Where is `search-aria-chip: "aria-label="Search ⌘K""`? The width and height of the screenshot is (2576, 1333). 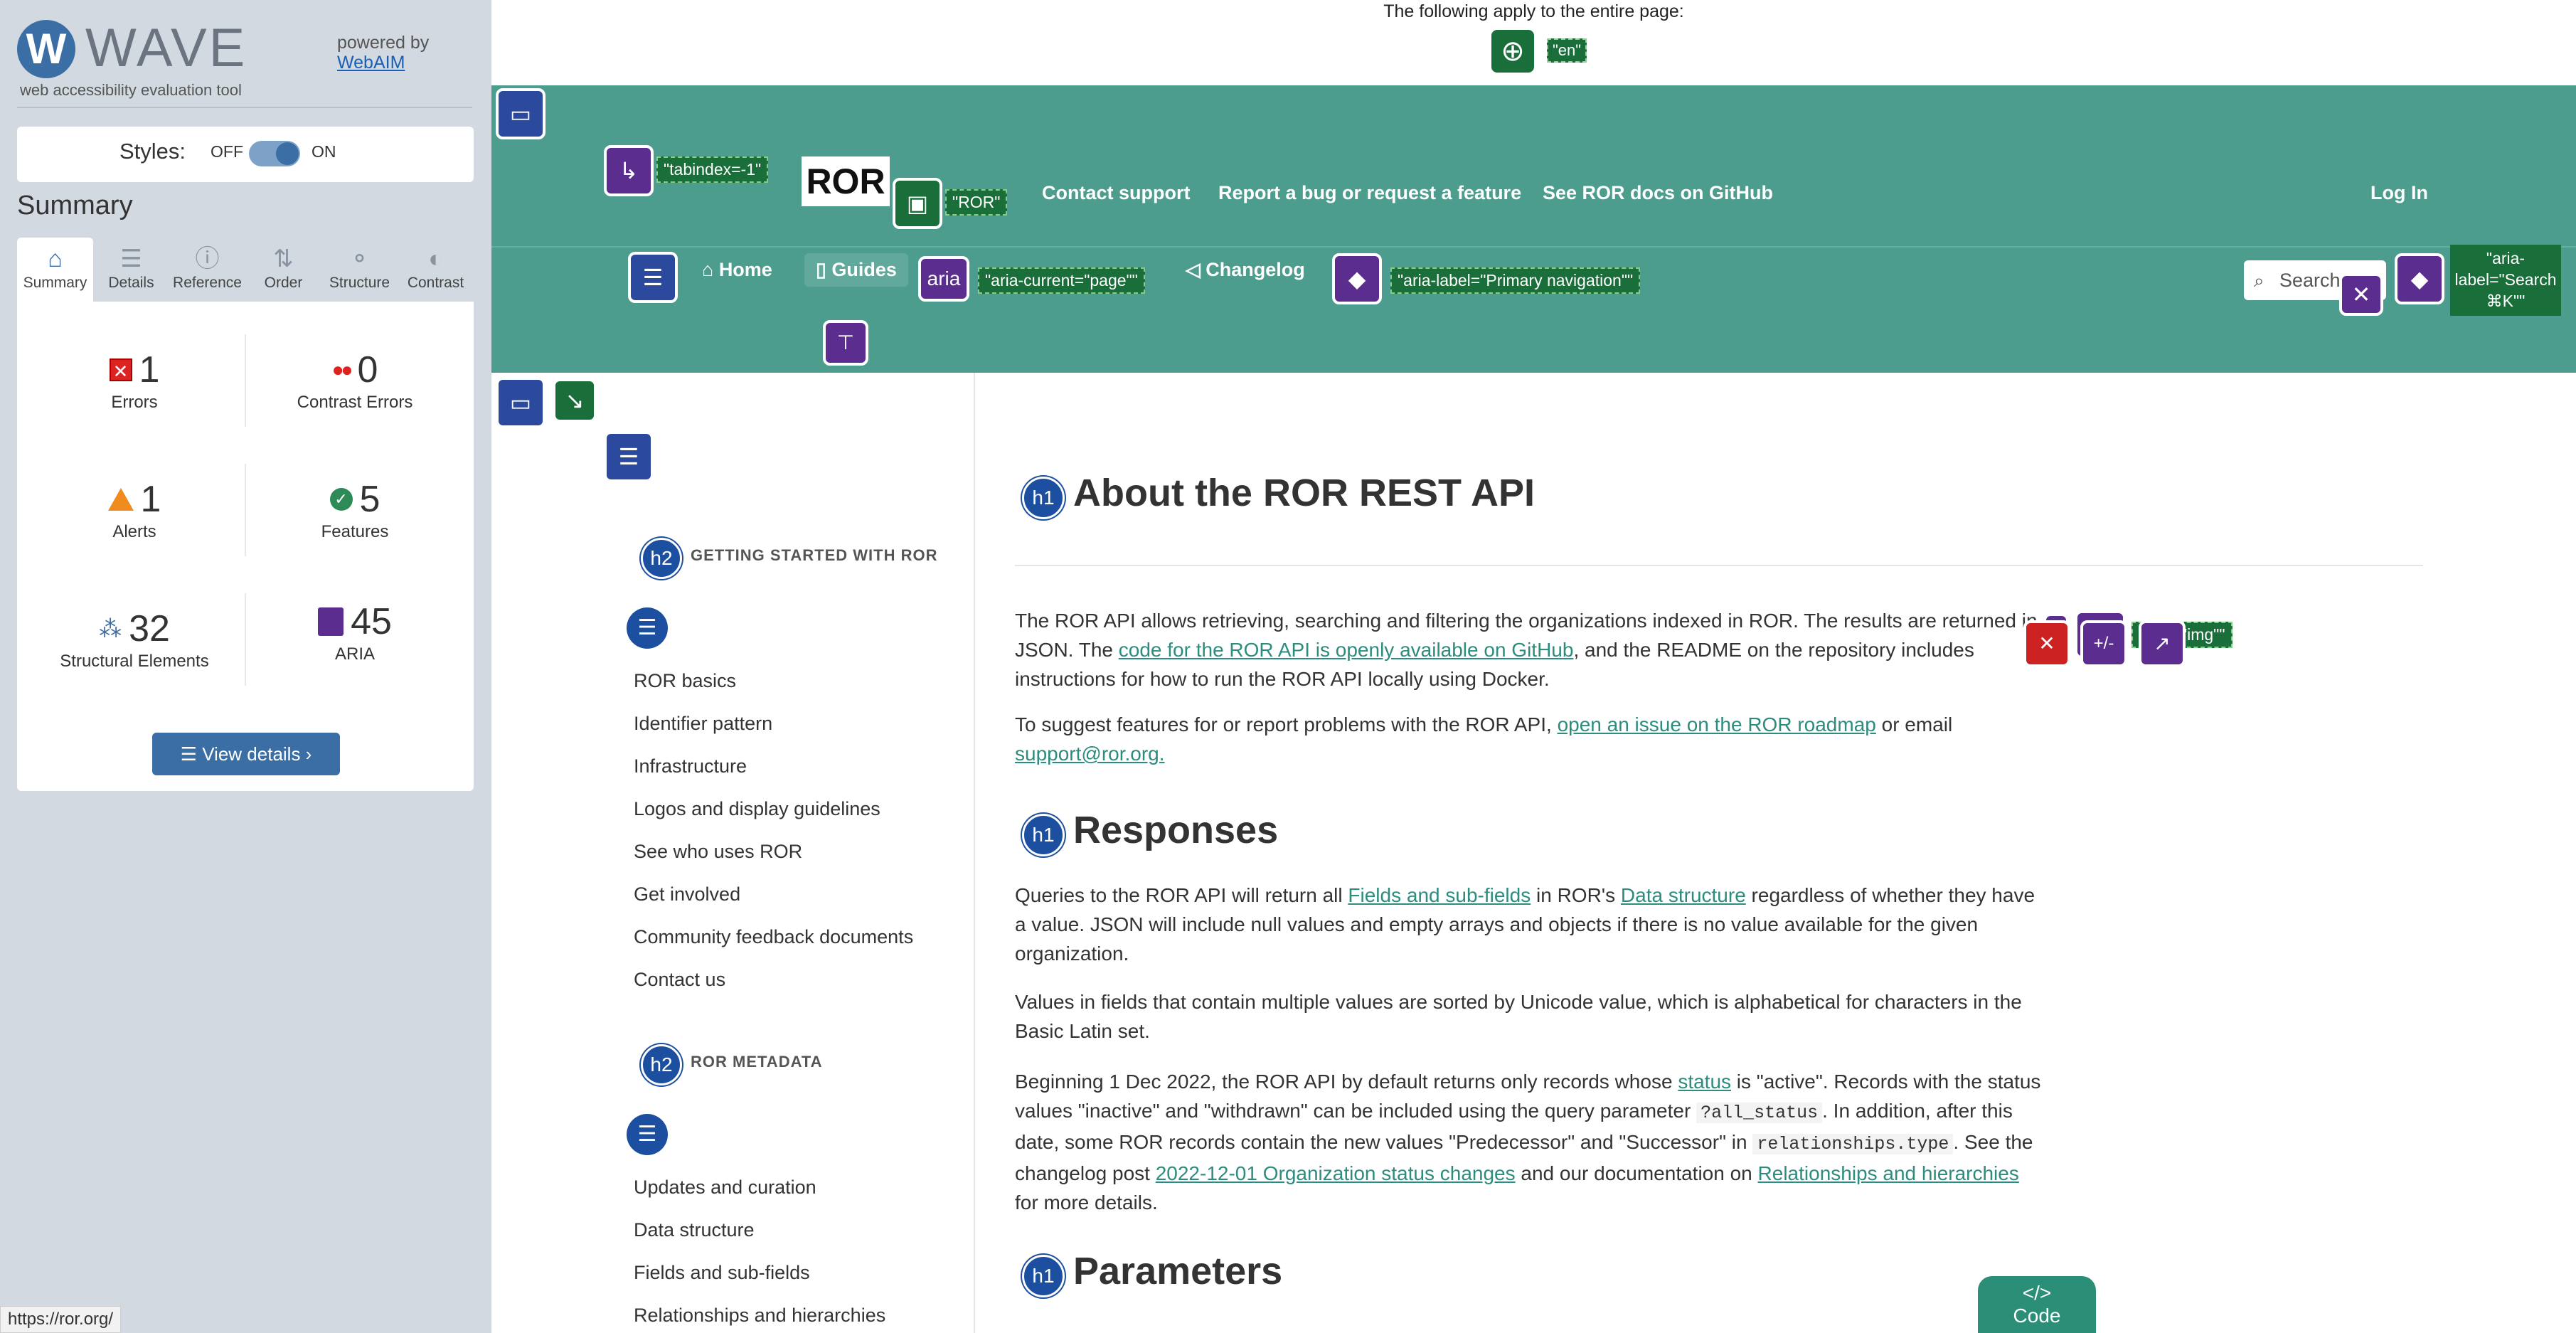
search-aria-chip: "aria-label="Search ⌘K"" is located at coordinates (2505, 280).